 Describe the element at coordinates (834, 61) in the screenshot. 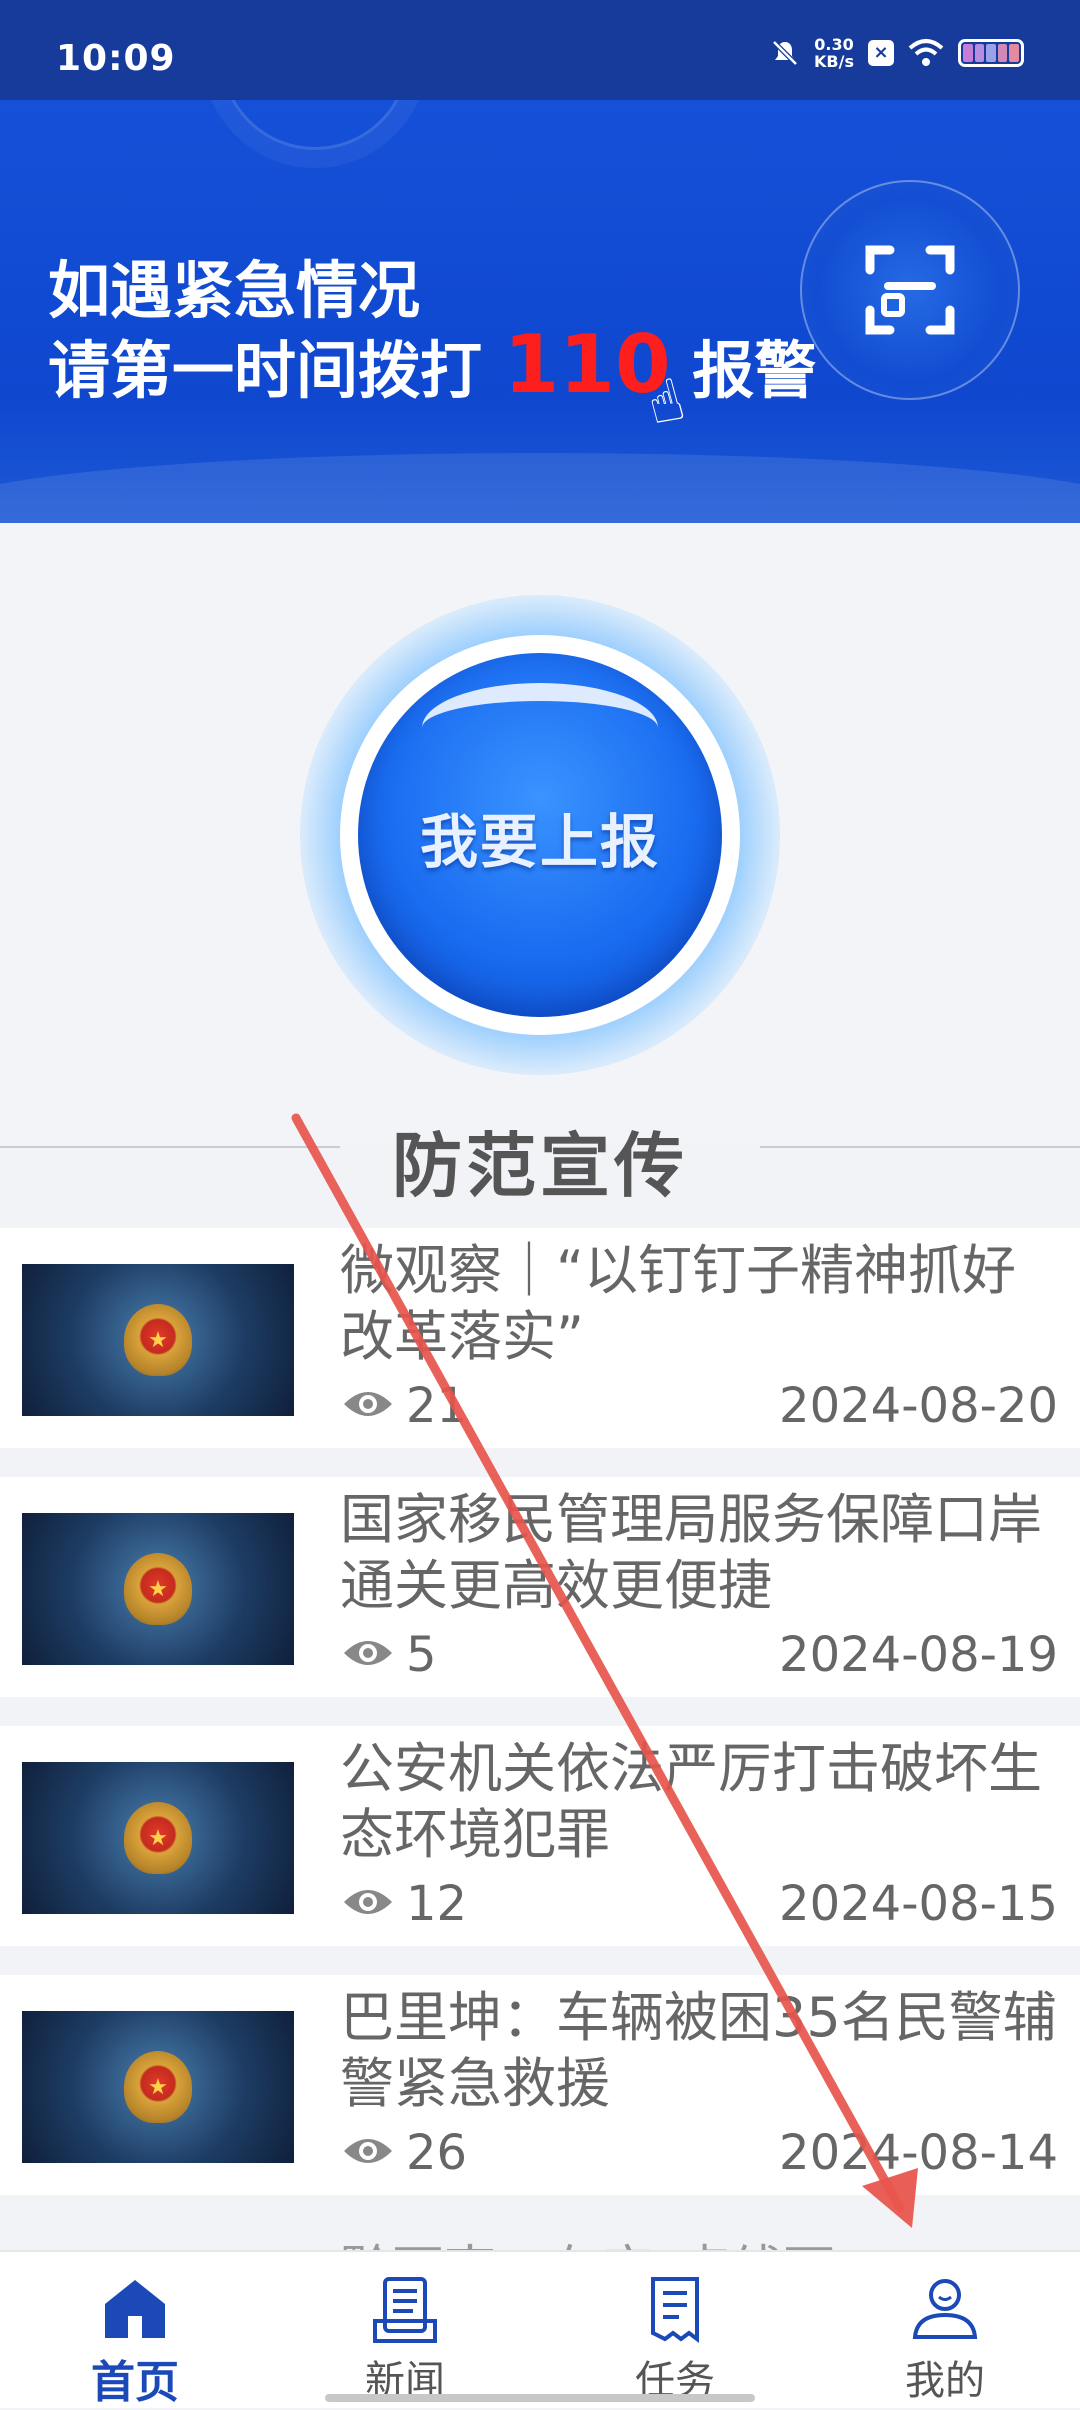

I see `net-speed-unit: KB/s` at that location.